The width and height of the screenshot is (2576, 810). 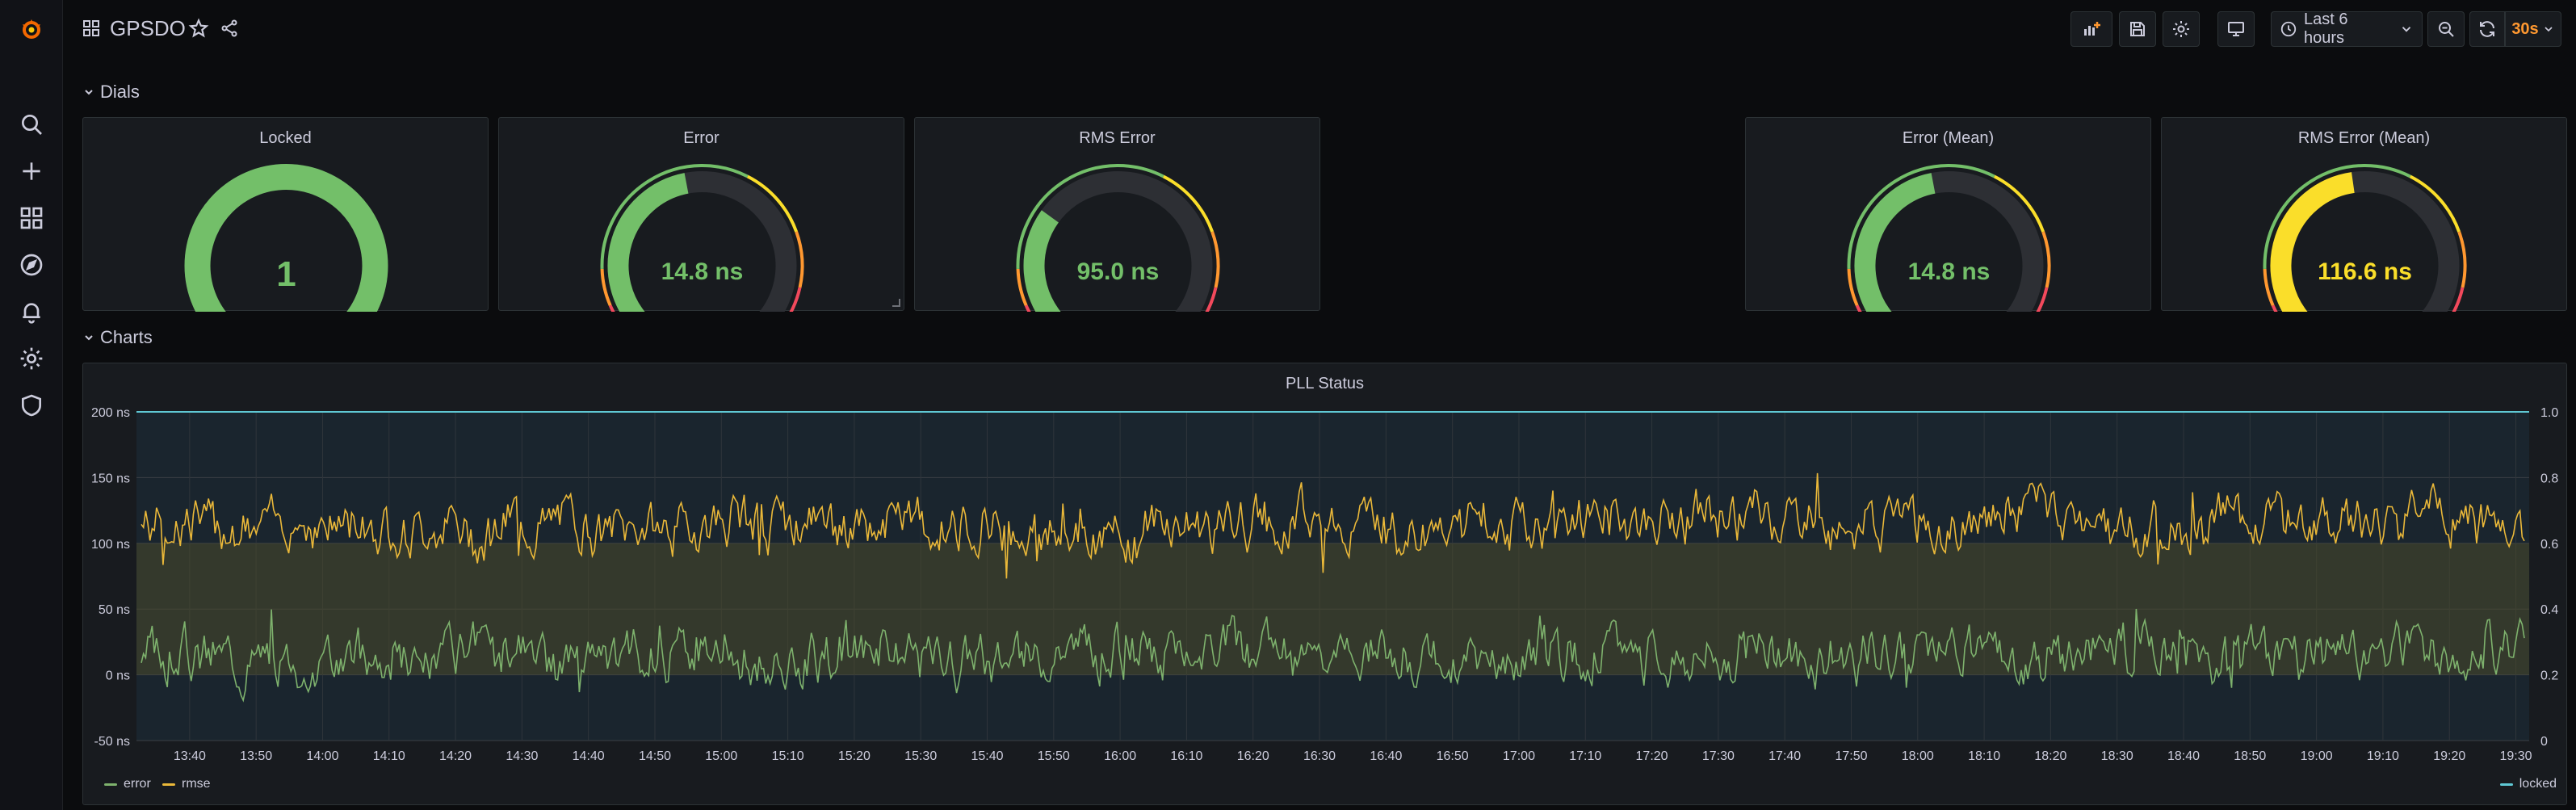 What do you see at coordinates (31, 265) in the screenshot?
I see `explore-compass-icon` at bounding box center [31, 265].